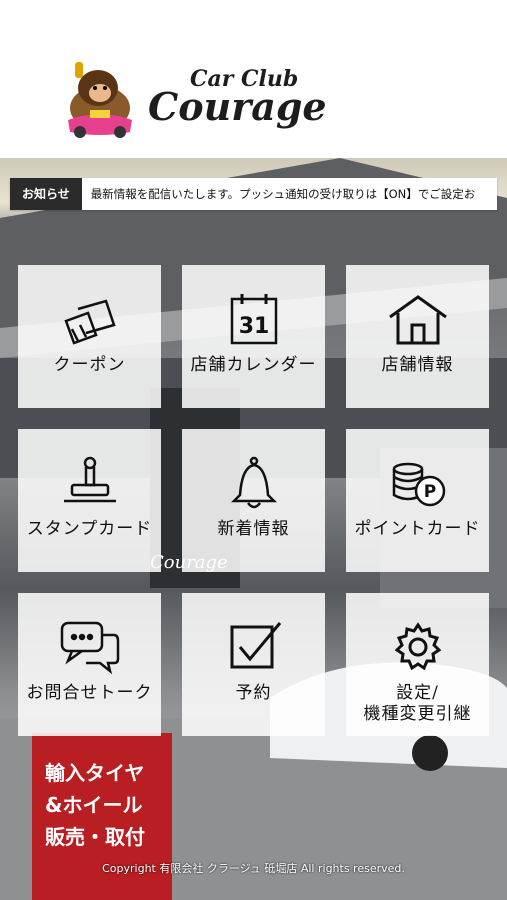  What do you see at coordinates (89, 529) in the screenshot?
I see `menu-label: スタンプカード` at bounding box center [89, 529].